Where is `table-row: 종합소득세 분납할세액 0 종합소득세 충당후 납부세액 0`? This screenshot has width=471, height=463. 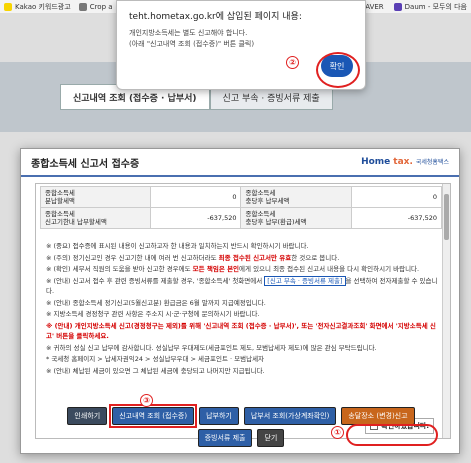 table-row: 종합소득세 분납할세액 0 종합소득세 충당후 납부세액 0 is located at coordinates (241, 197).